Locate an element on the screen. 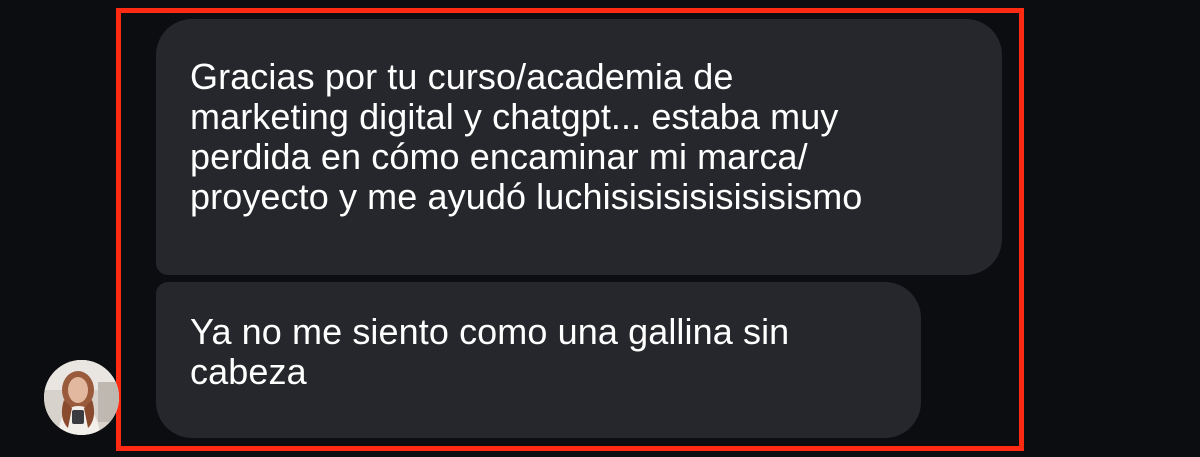 The height and width of the screenshot is (457, 1200). sender-avatar is located at coordinates (81, 397).